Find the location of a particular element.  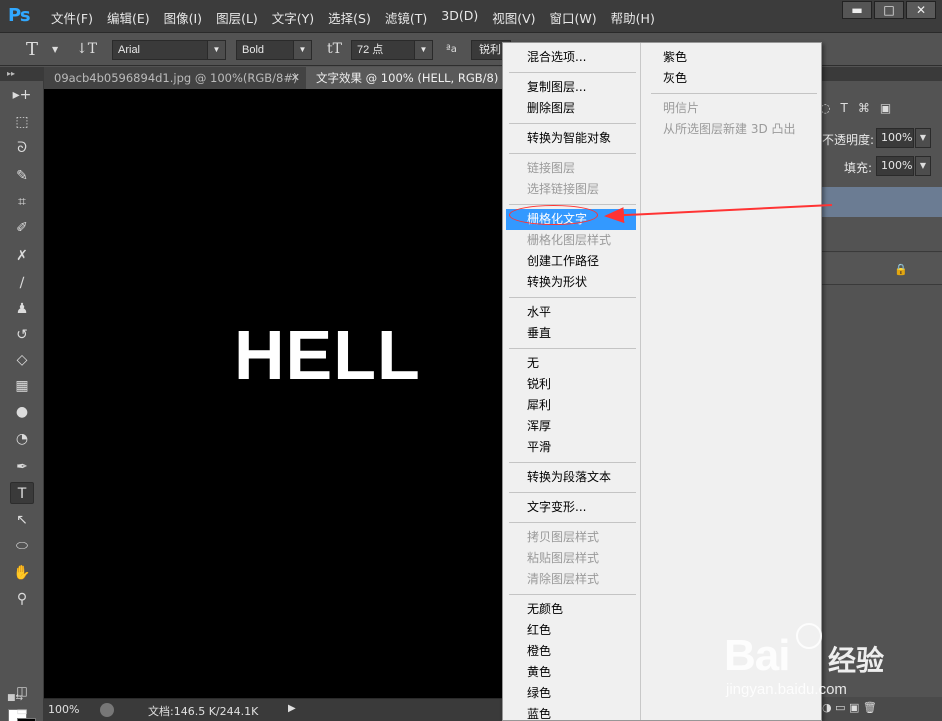

context-menu-item: 拷贝图层样式 is located at coordinates (563, 537).